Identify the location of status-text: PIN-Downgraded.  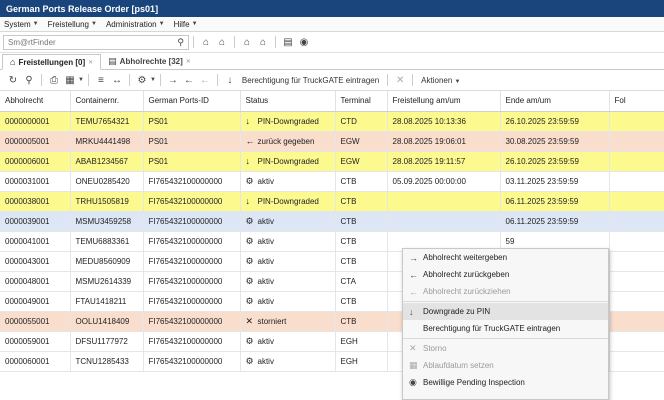
(288, 201).